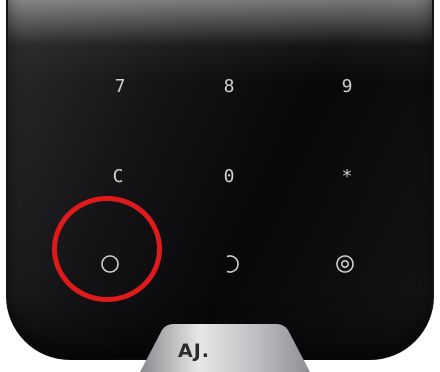 The height and width of the screenshot is (372, 440). I want to click on key-7: 7, so click(120, 86).